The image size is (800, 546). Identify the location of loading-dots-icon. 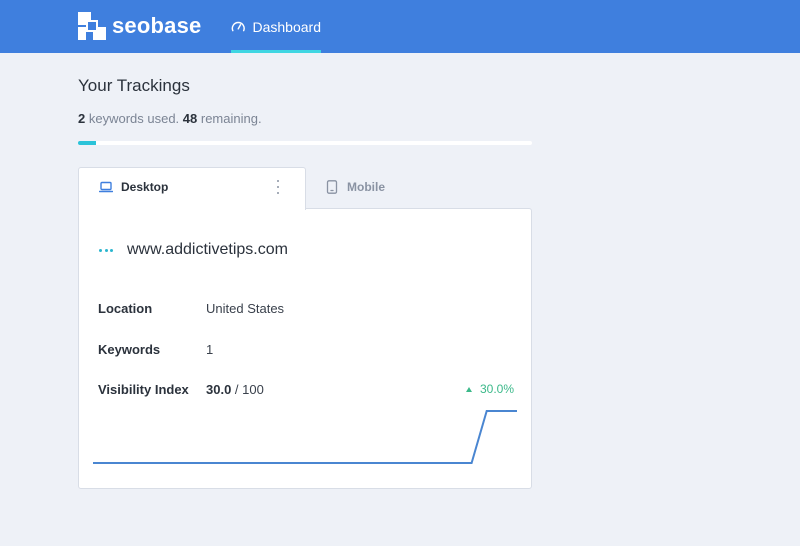
(106, 251).